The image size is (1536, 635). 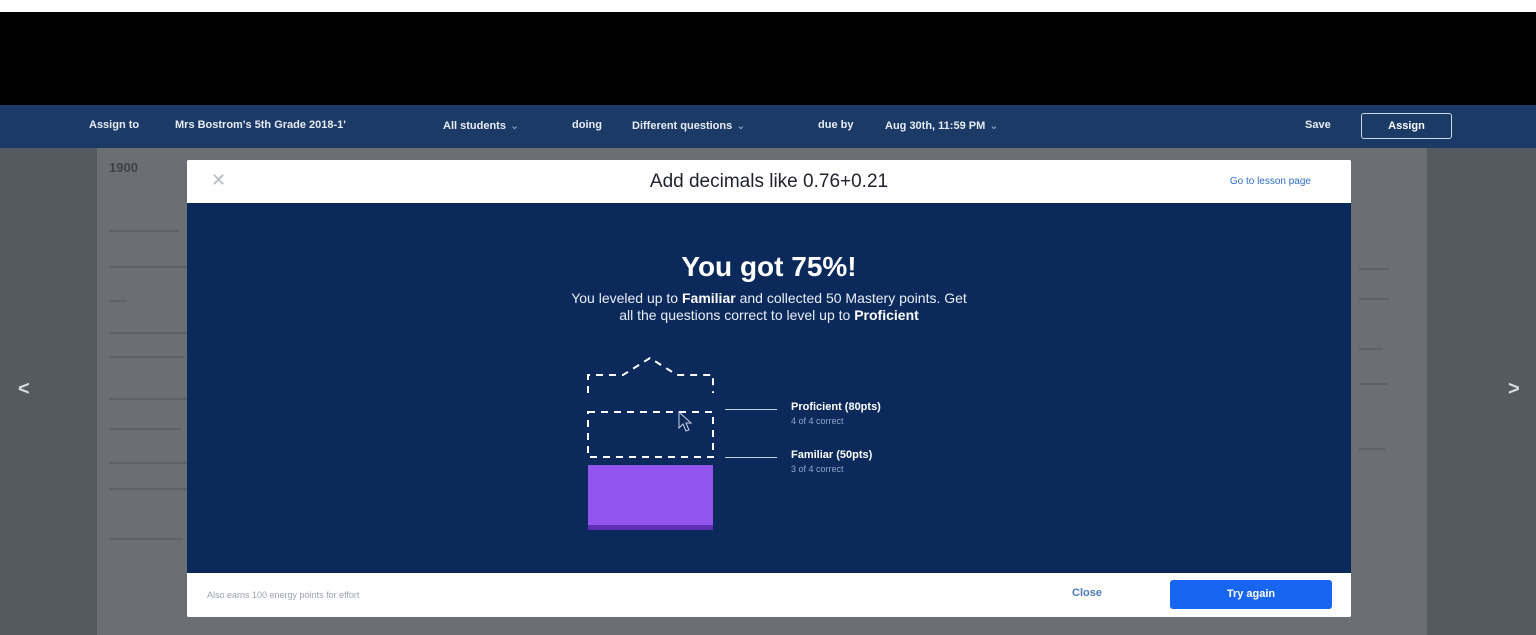 I want to click on assign-button: Assign, so click(x=1406, y=126).